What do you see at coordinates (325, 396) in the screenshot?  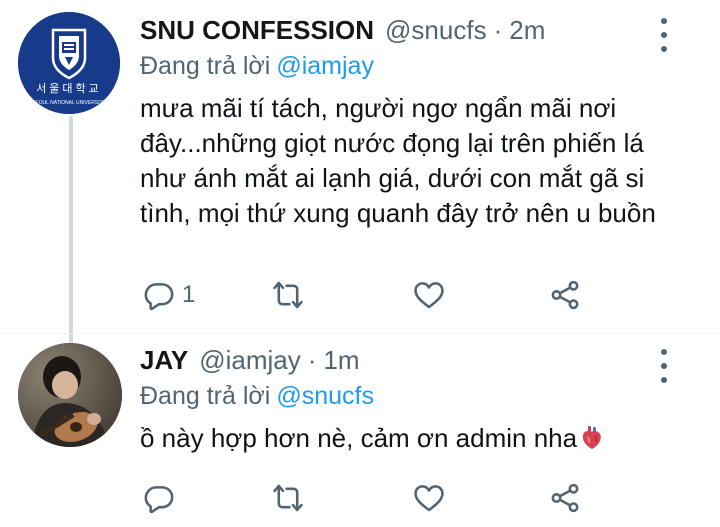 I see `reply-mention-link: @snucfs` at bounding box center [325, 396].